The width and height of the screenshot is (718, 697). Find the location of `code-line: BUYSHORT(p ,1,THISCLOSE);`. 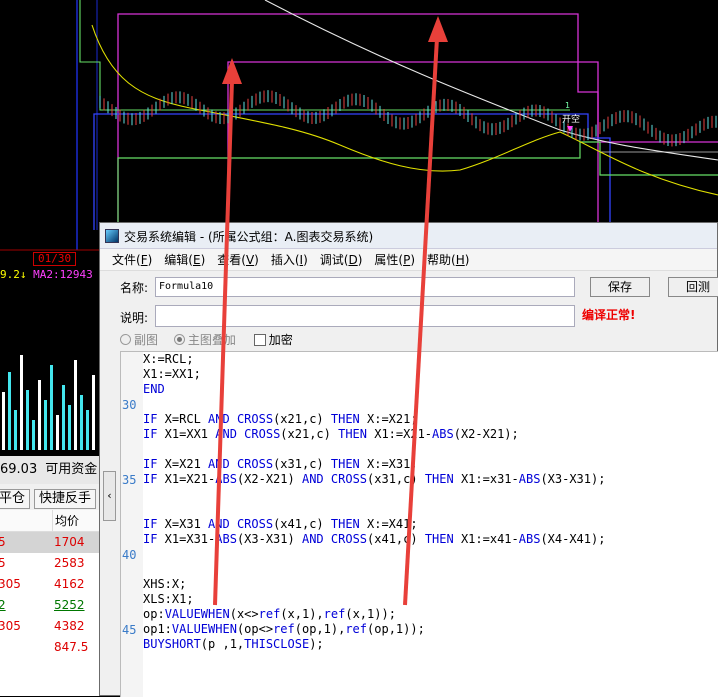

code-line: BUYSHORT(p ,1,THISCLOSE); is located at coordinates (374, 644).